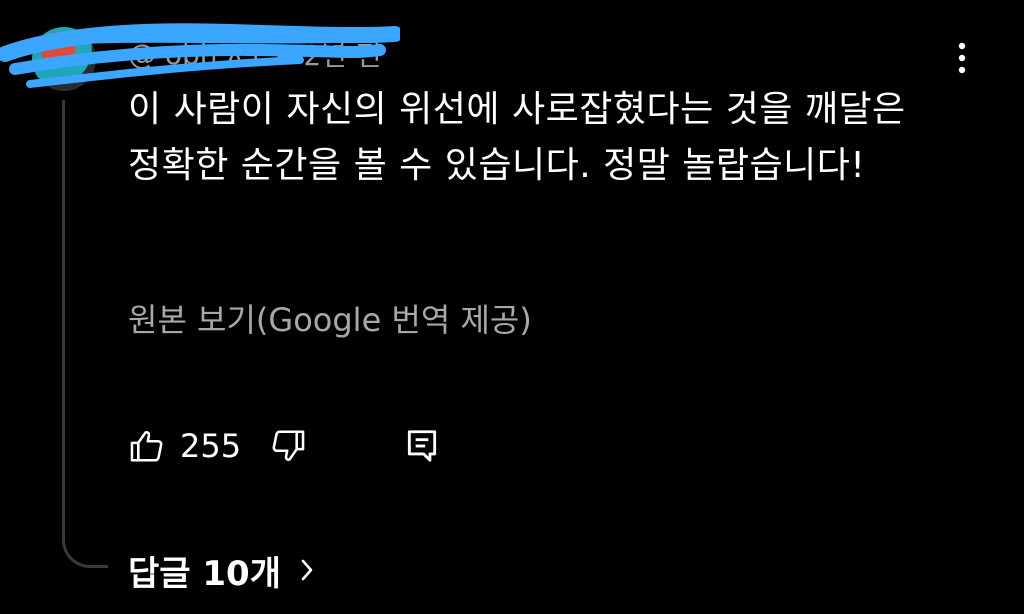 This screenshot has width=1024, height=614. What do you see at coordinates (204, 573) in the screenshot?
I see `replies-count-label: 답글 10개` at bounding box center [204, 573].